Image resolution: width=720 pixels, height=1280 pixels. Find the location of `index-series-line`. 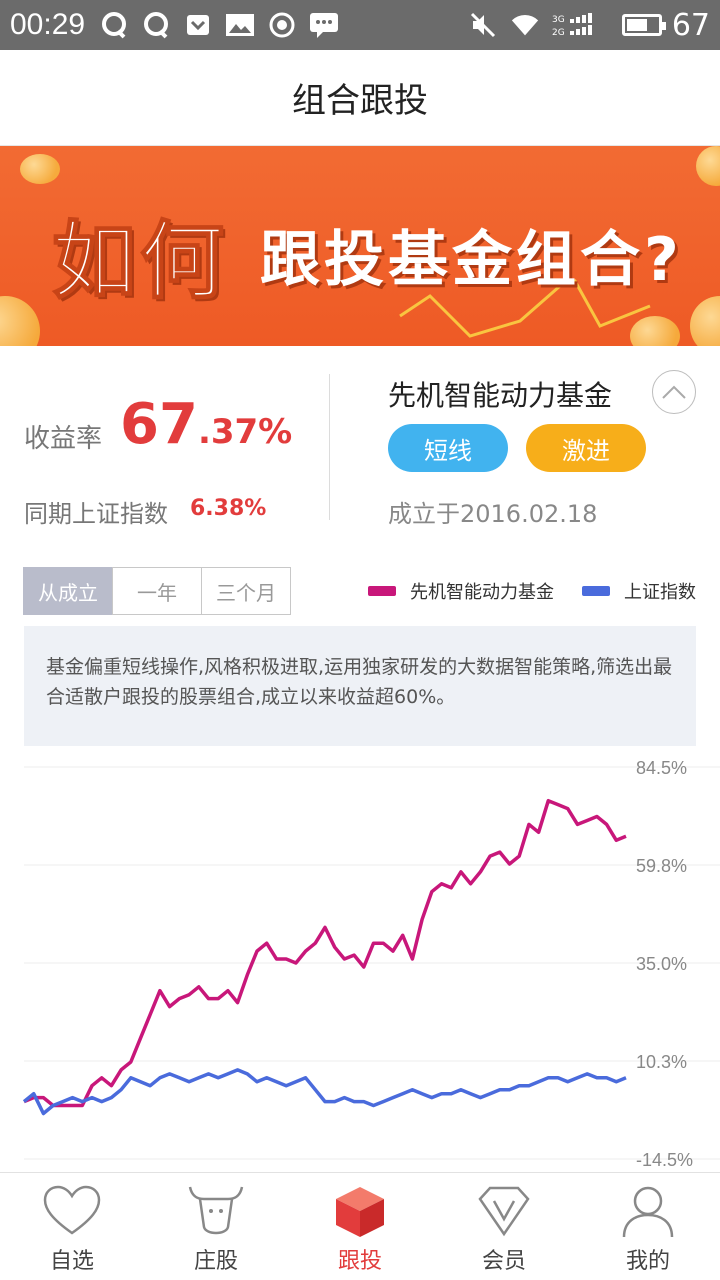

index-series-line is located at coordinates (324, 1092).